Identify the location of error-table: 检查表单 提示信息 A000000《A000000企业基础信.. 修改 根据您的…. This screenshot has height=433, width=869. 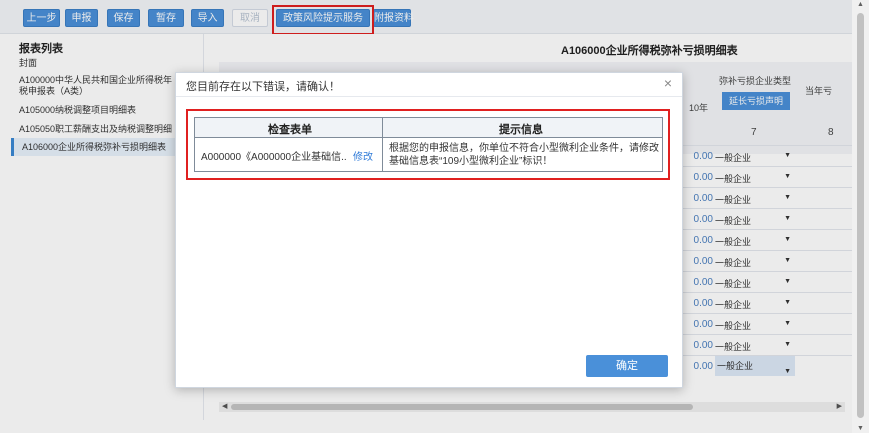
(428, 144).